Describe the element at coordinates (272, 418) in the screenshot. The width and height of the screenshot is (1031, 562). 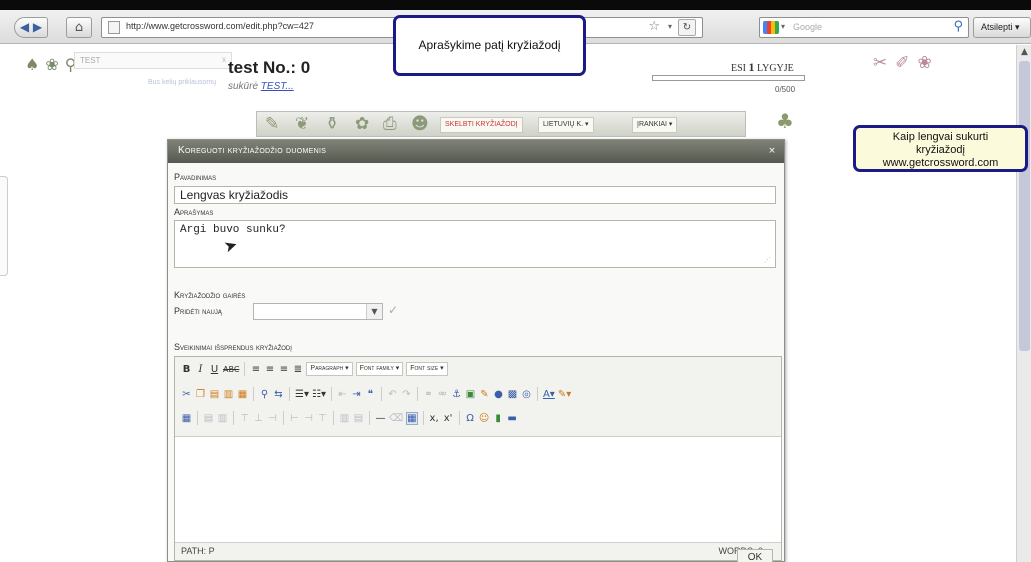
I see `delete-row-icon: ⊣` at that location.